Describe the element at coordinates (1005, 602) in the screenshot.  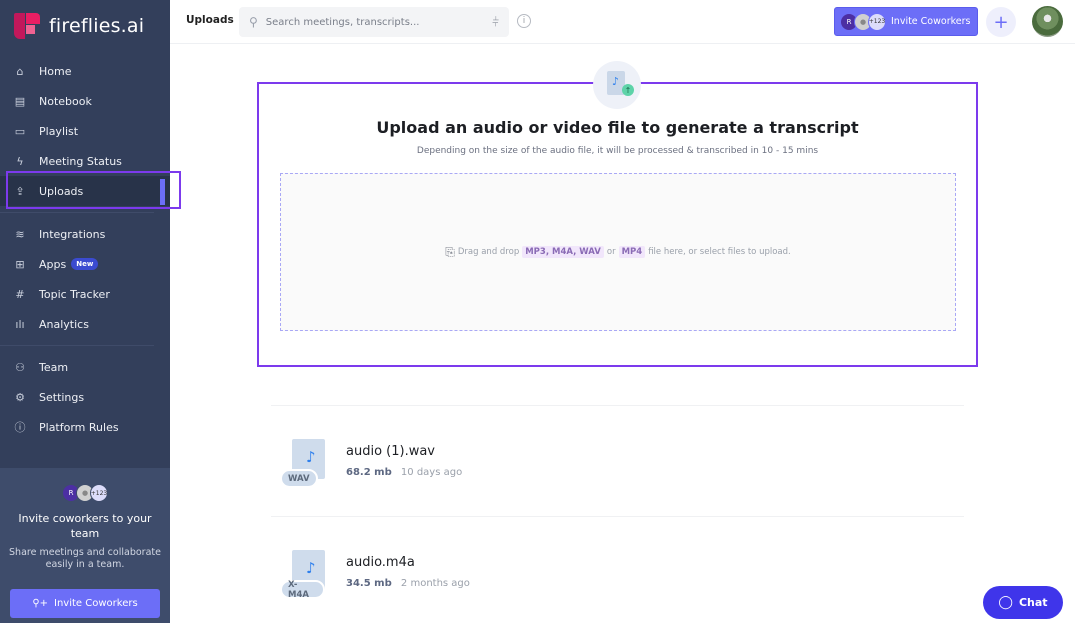
I see `chat-bubble-icon: ◯` at that location.